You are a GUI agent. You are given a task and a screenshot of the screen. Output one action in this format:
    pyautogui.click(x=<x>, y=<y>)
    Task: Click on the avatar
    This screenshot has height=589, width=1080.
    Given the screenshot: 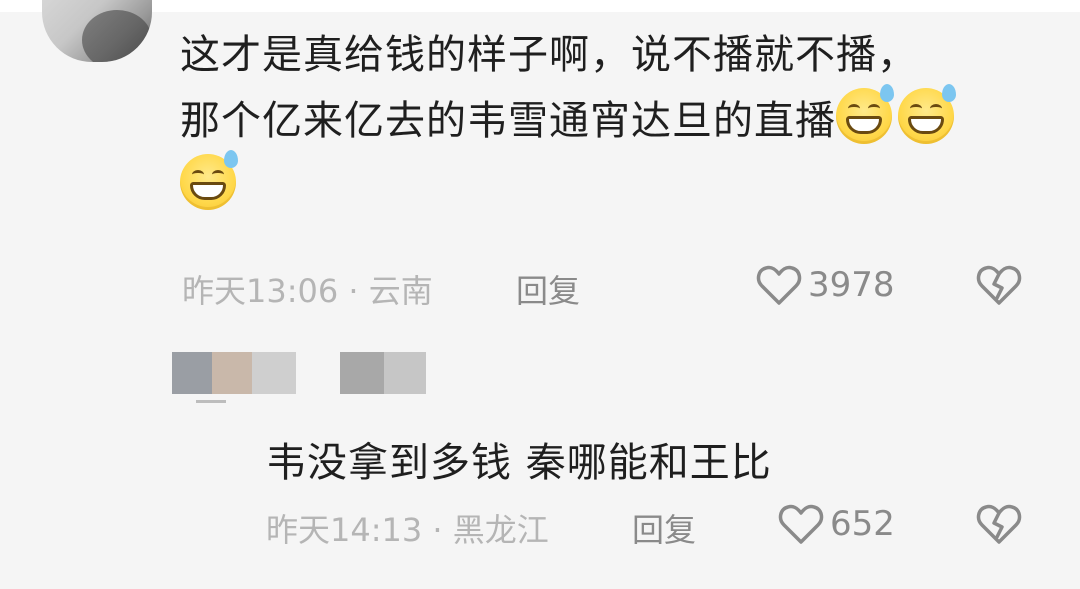 What is the action you would take?
    pyautogui.click(x=97, y=31)
    